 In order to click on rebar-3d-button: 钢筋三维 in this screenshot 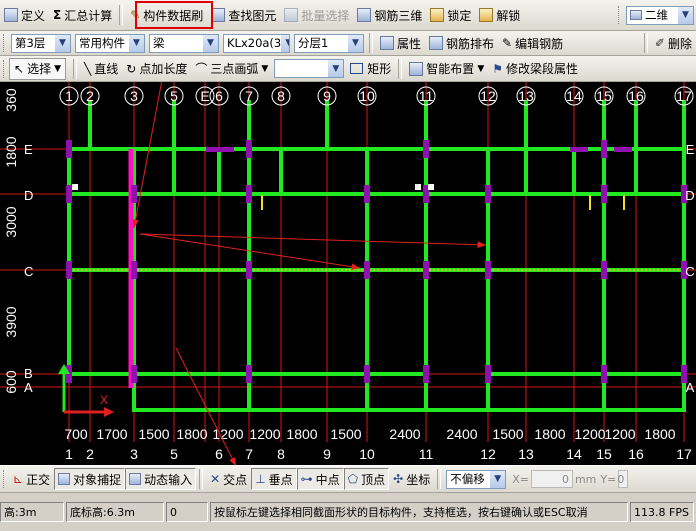, I will do `click(389, 15)`.